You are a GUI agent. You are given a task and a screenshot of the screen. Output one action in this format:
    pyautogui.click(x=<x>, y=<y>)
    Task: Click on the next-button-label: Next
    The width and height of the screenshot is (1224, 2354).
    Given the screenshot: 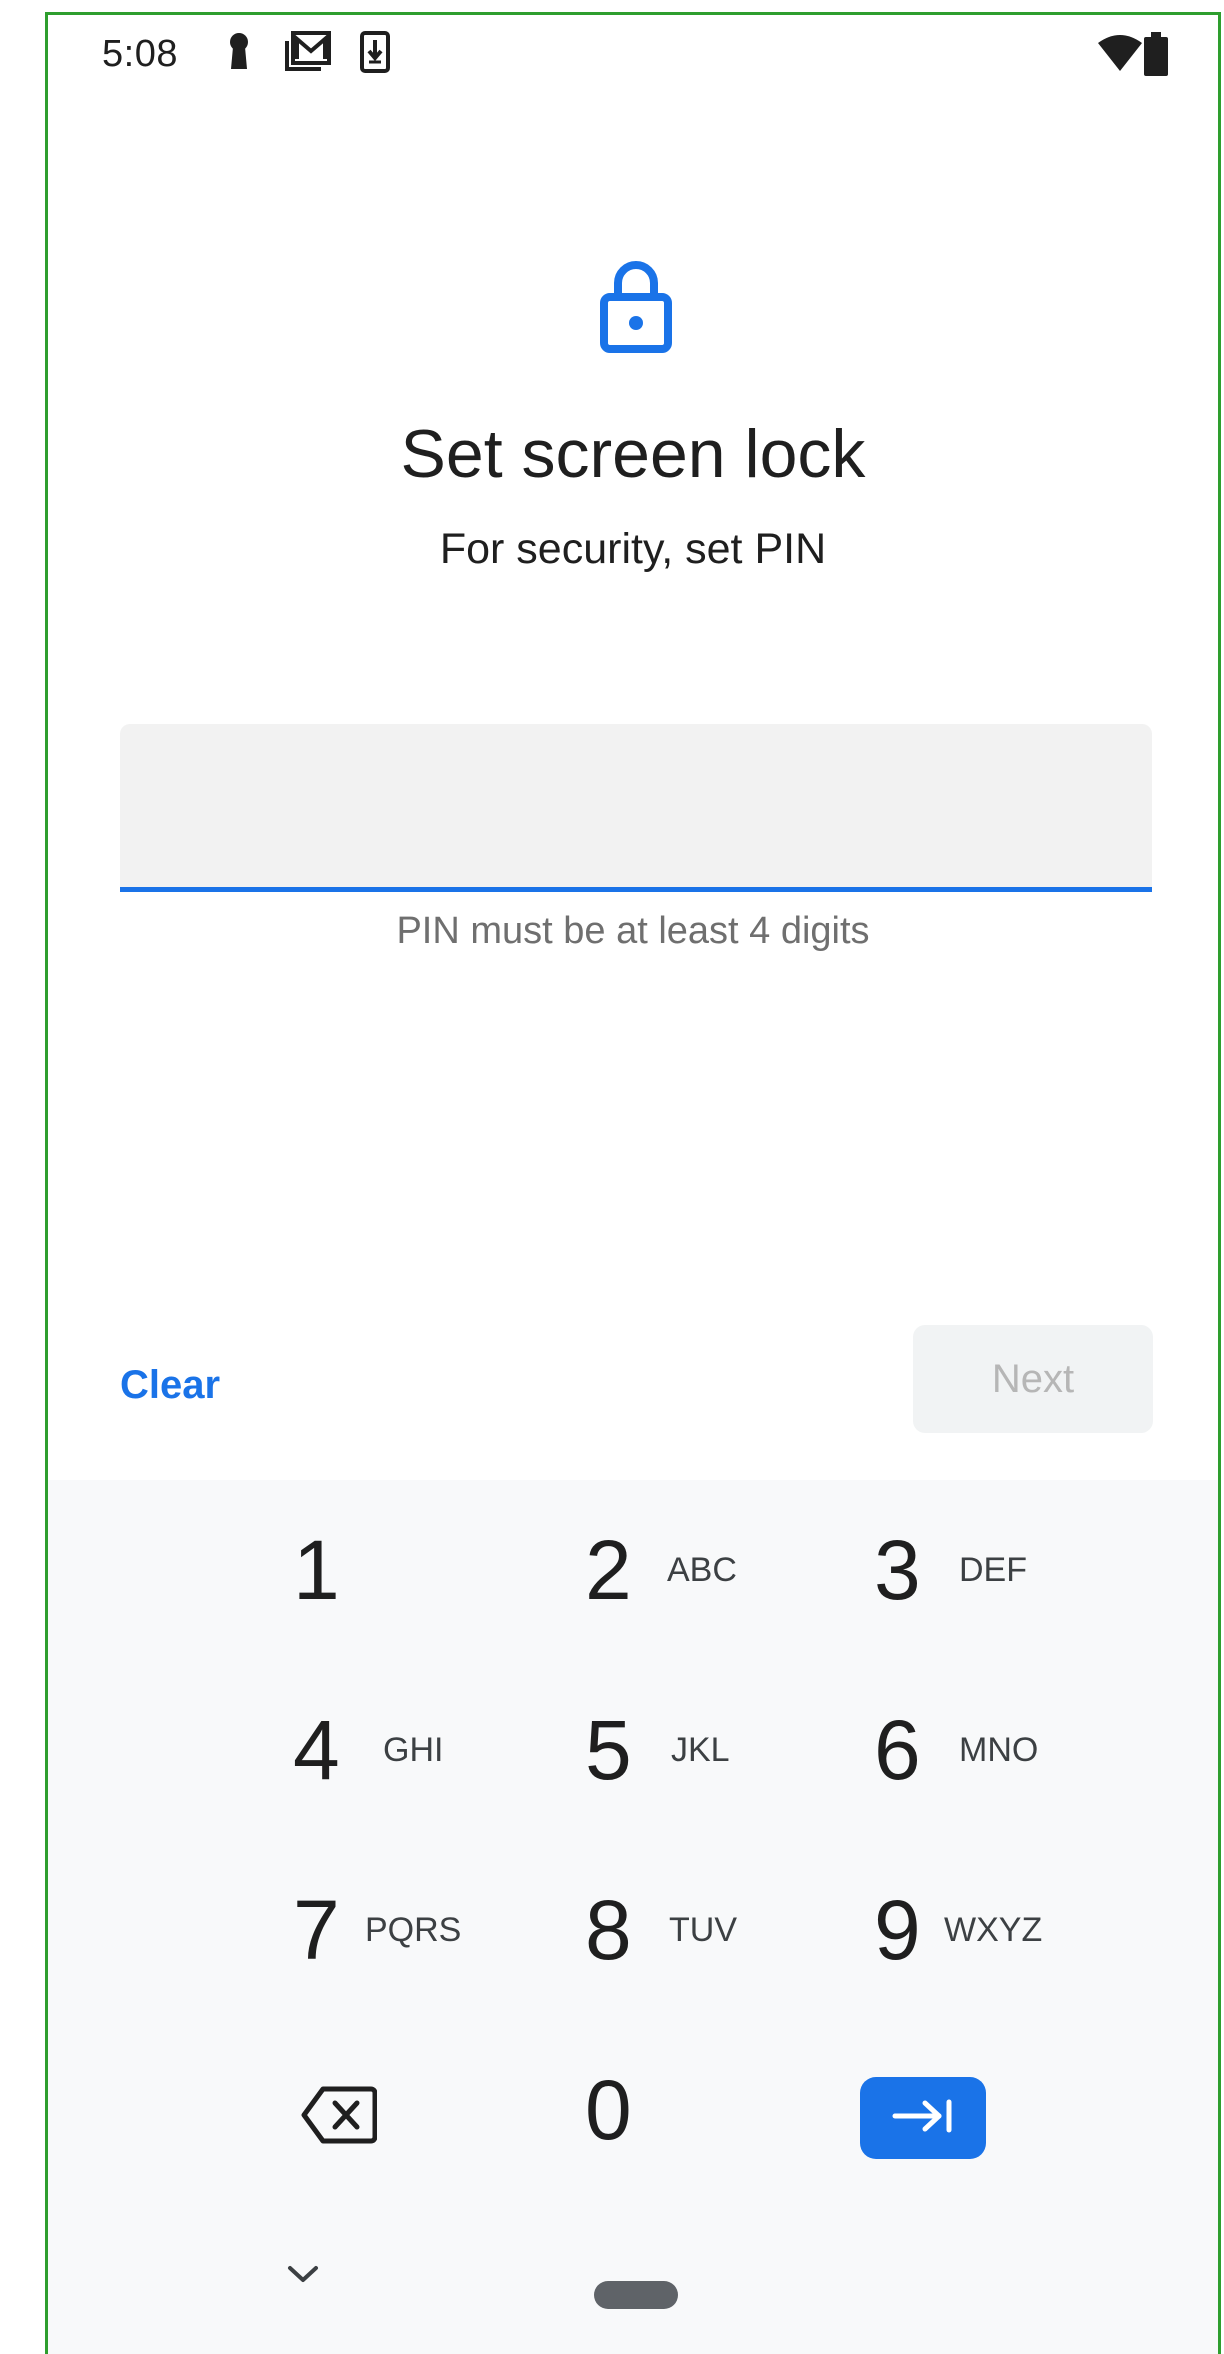 What is the action you would take?
    pyautogui.click(x=1033, y=1378)
    